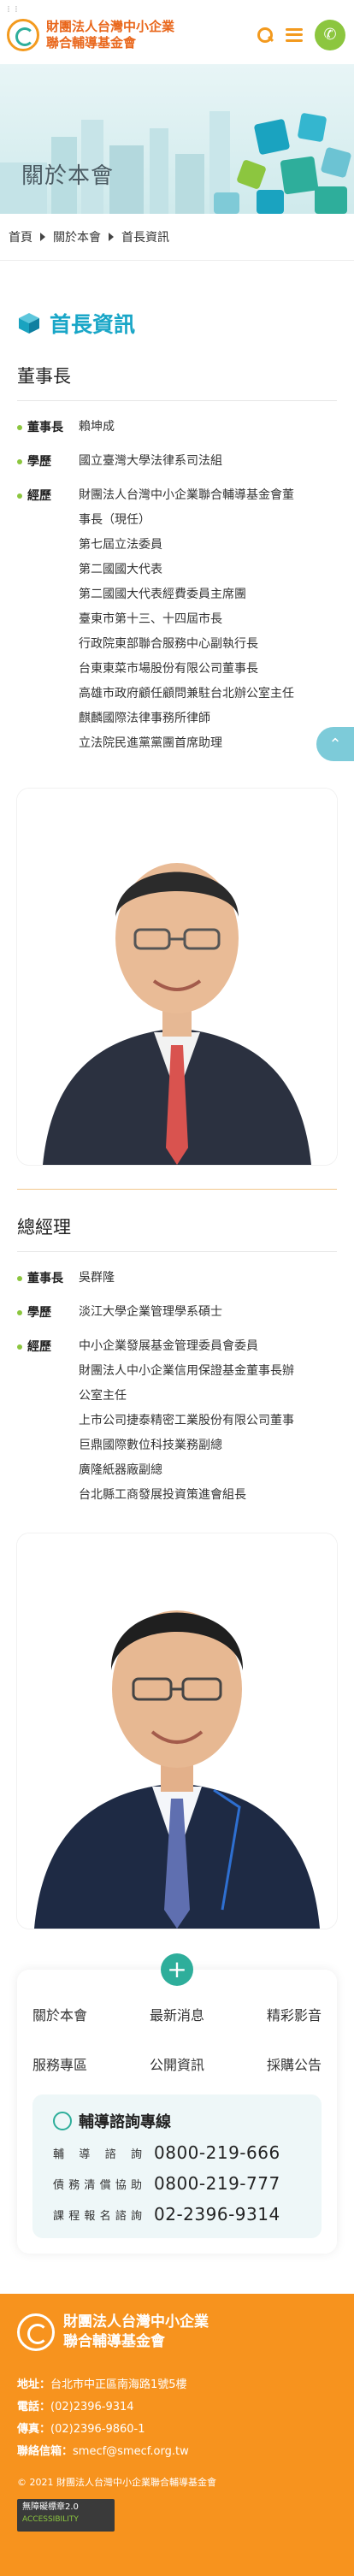 This screenshot has height=2576, width=354. I want to click on chairman-name-row: 董事長 賴坤成, so click(177, 427).